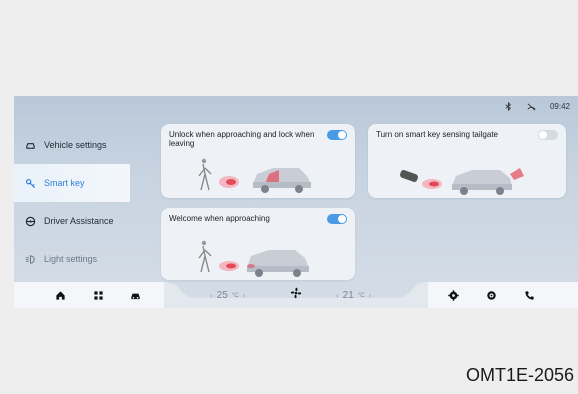 This screenshot has height=394, width=578. What do you see at coordinates (453, 295) in the screenshot?
I see `settings-icon` at bounding box center [453, 295].